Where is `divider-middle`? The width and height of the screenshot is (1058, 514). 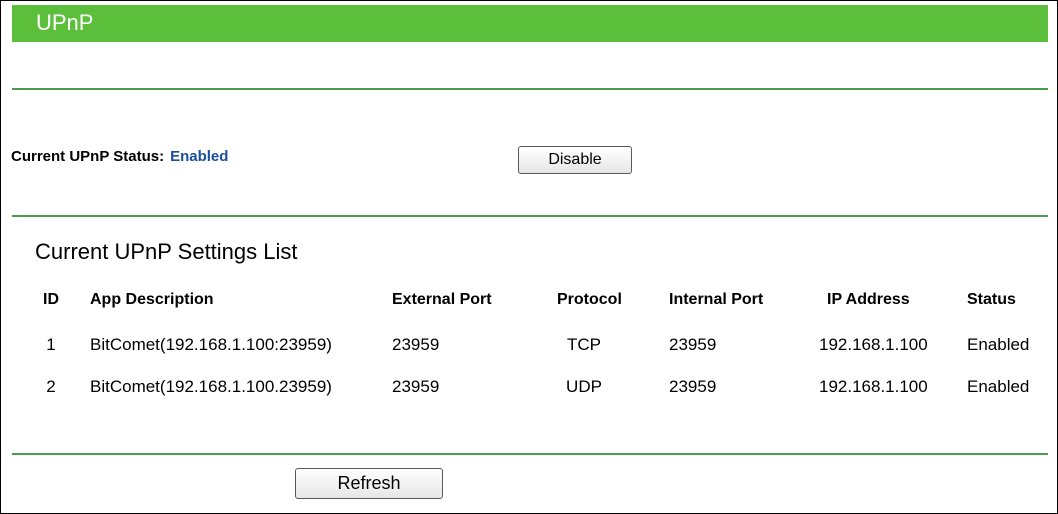 divider-middle is located at coordinates (530, 216).